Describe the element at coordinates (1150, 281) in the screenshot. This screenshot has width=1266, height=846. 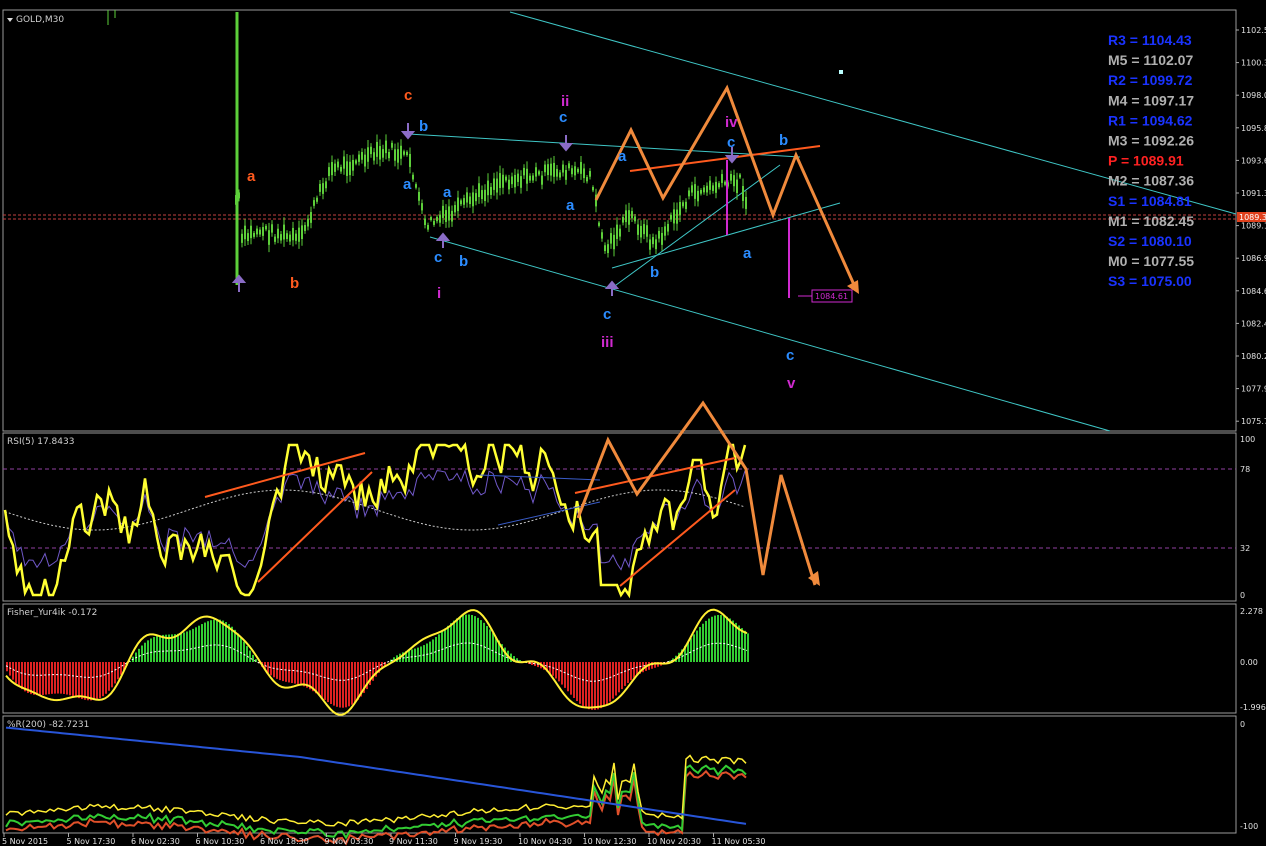
I see `pivot-label: S3 = 1075.00` at that location.